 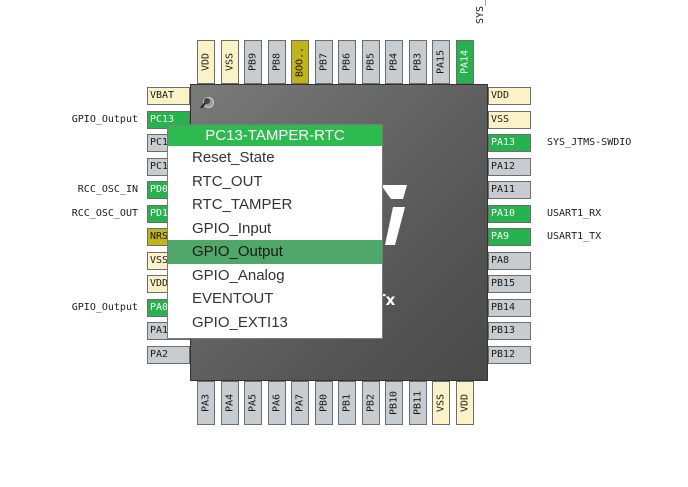 I want to click on pin-label: PB11, so click(x=417, y=403).